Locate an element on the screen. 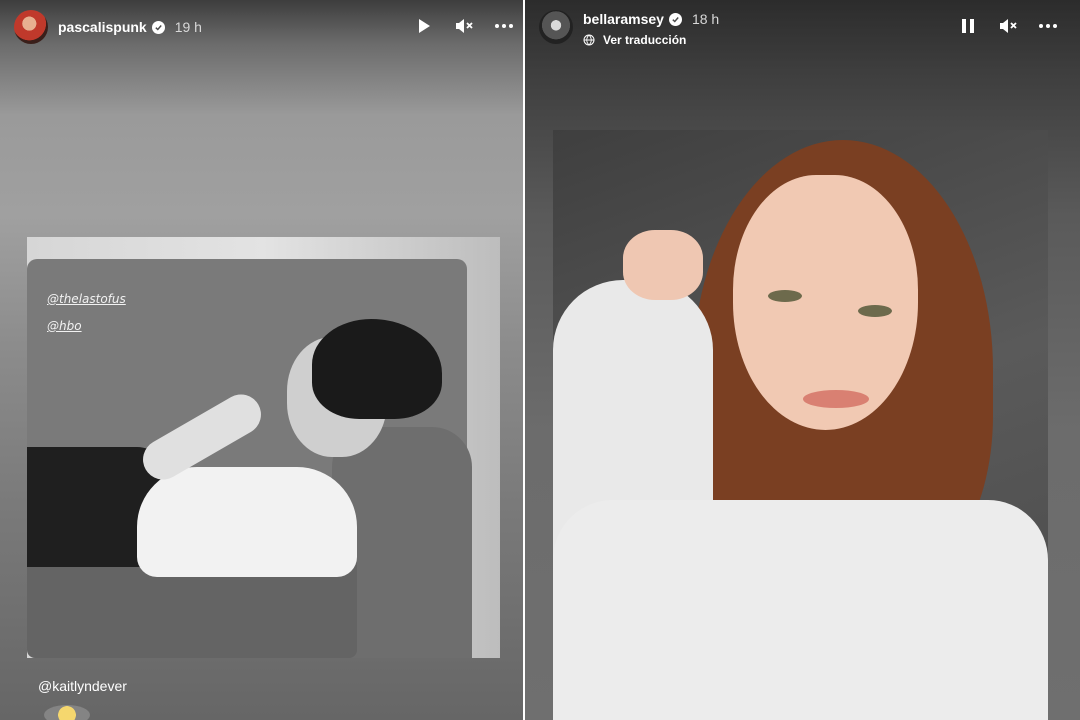 Image resolution: width=1080 pixels, height=720 pixels. play-icon is located at coordinates (424, 26).